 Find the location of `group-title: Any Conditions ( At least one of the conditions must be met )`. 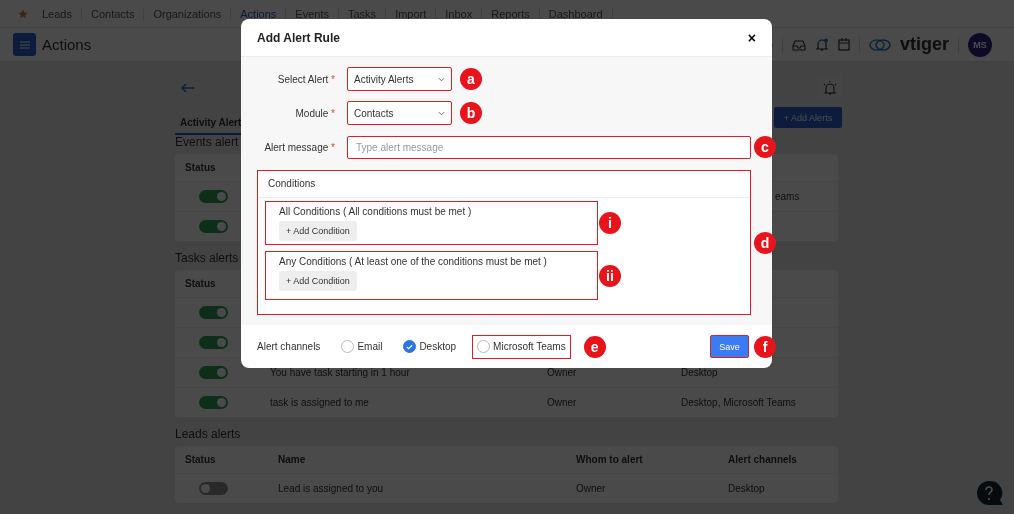

group-title: Any Conditions ( At least one of the conditions must be met ) is located at coordinates (413, 261).